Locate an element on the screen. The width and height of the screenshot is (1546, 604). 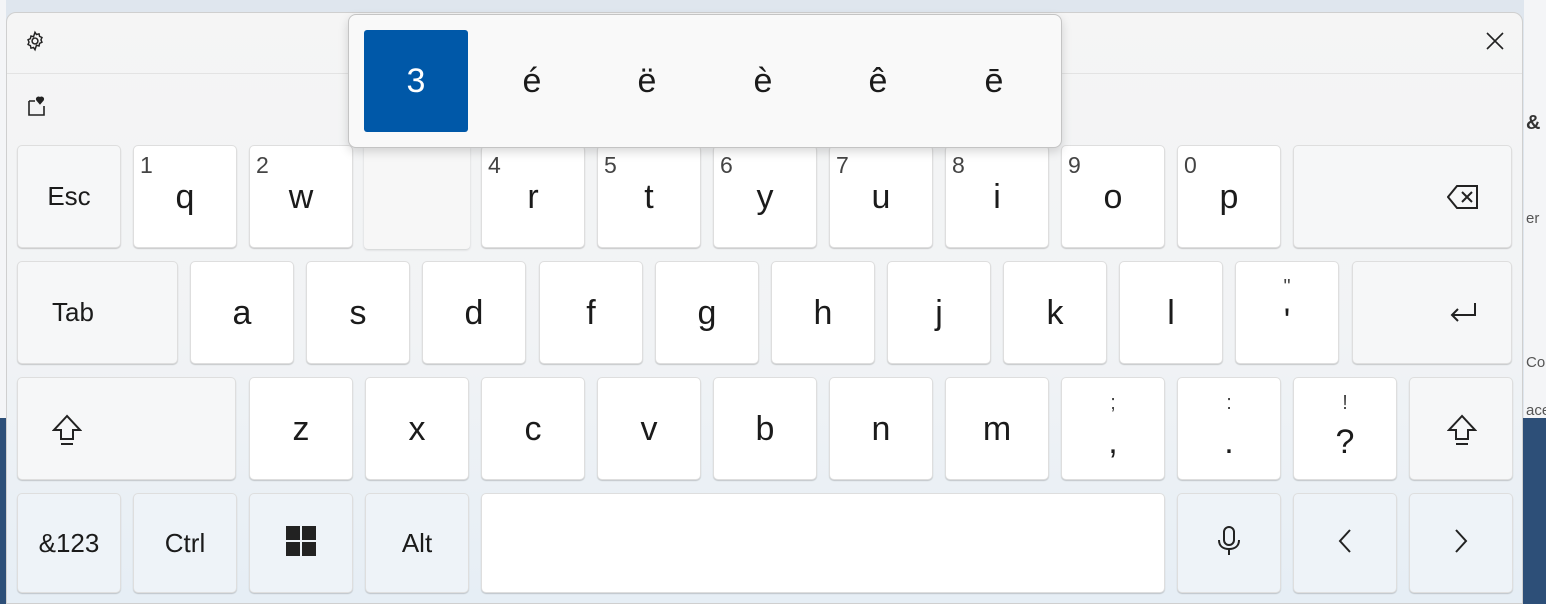
key-label: d is located at coordinates (474, 312).